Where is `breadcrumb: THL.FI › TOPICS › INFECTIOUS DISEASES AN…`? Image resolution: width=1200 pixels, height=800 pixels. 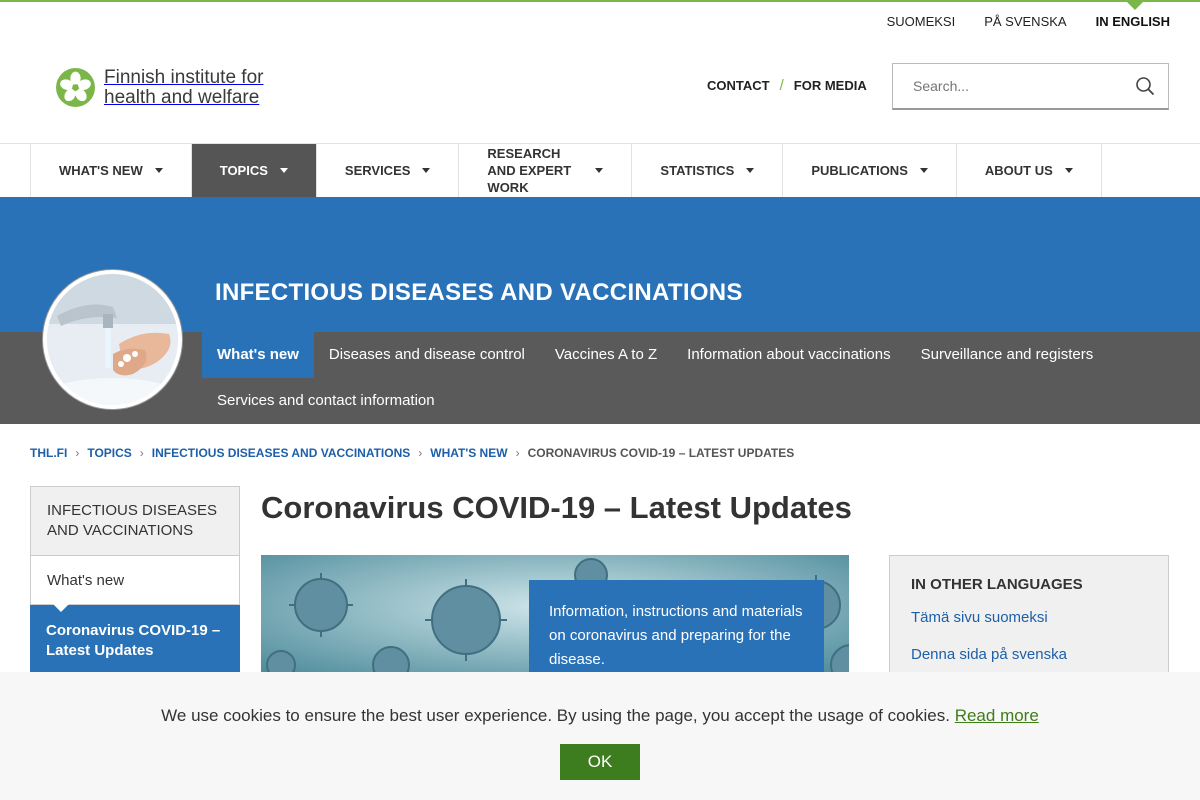
breadcrumb: THL.FI › TOPICS › INFECTIOUS DISEASES AN… is located at coordinates (412, 453).